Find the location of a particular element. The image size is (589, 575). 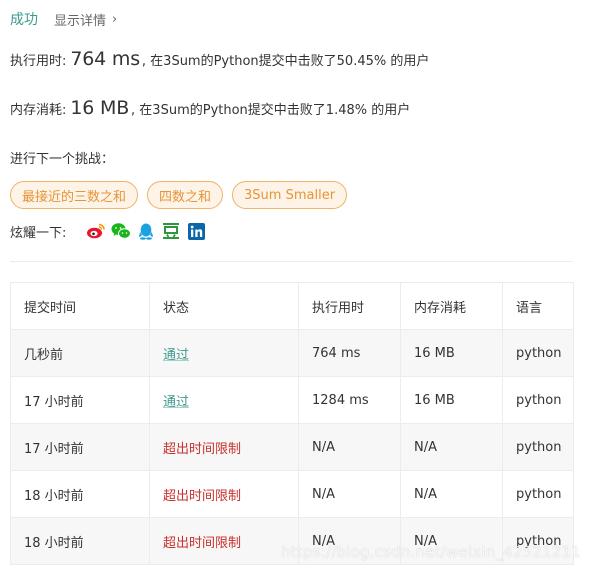

header-language: 语言 is located at coordinates (538, 306).